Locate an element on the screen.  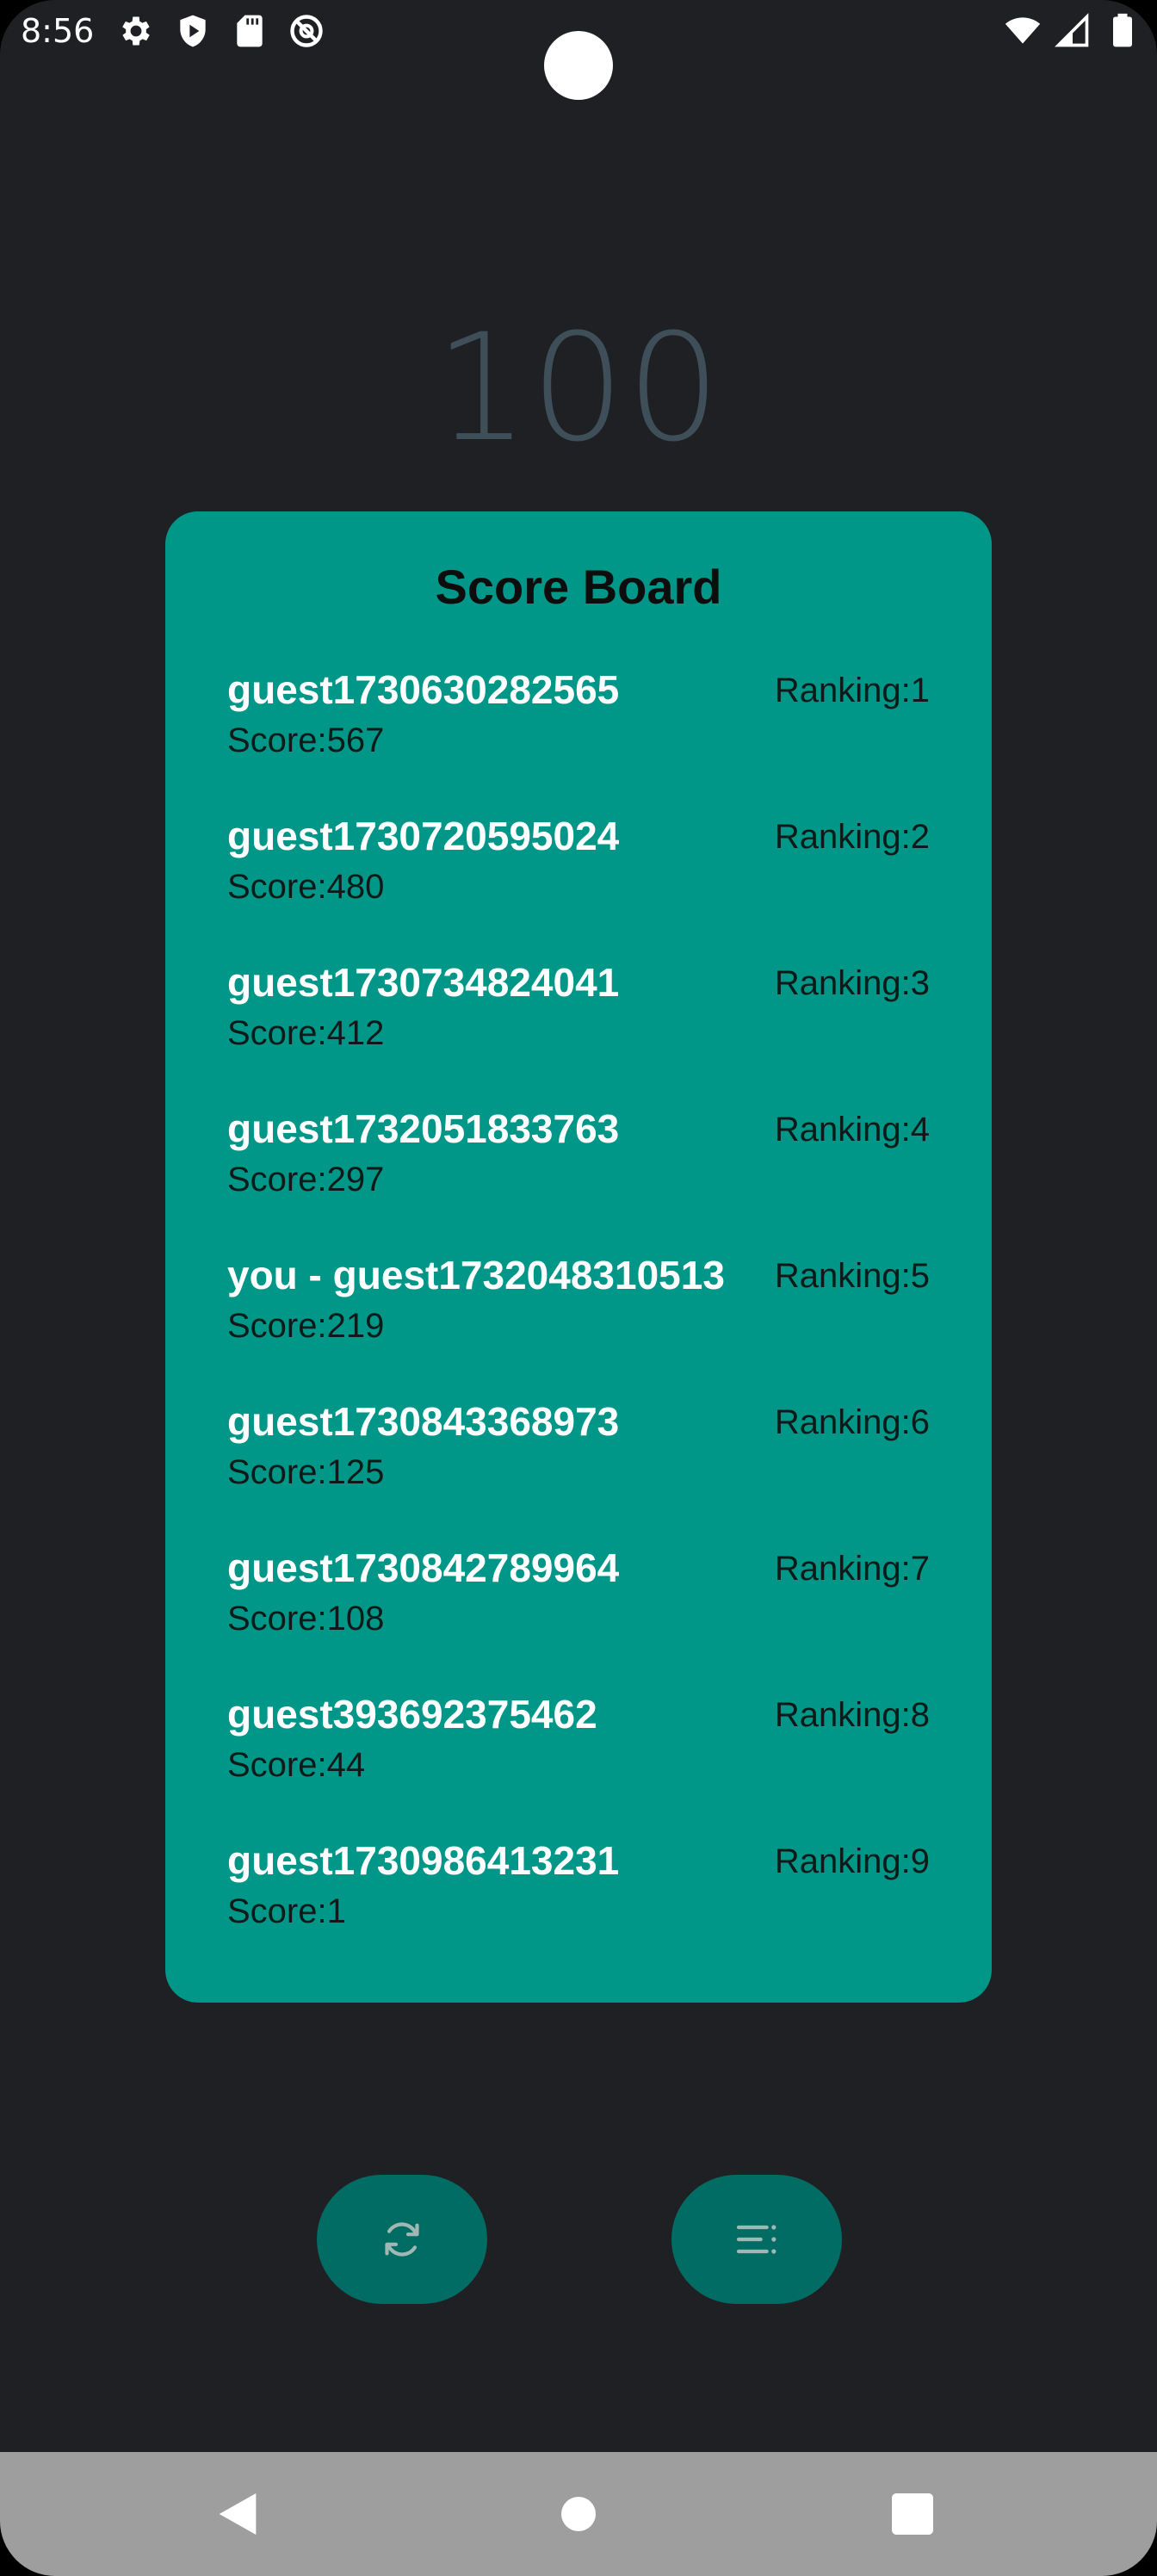
refresh-icon is located at coordinates (402, 2239).